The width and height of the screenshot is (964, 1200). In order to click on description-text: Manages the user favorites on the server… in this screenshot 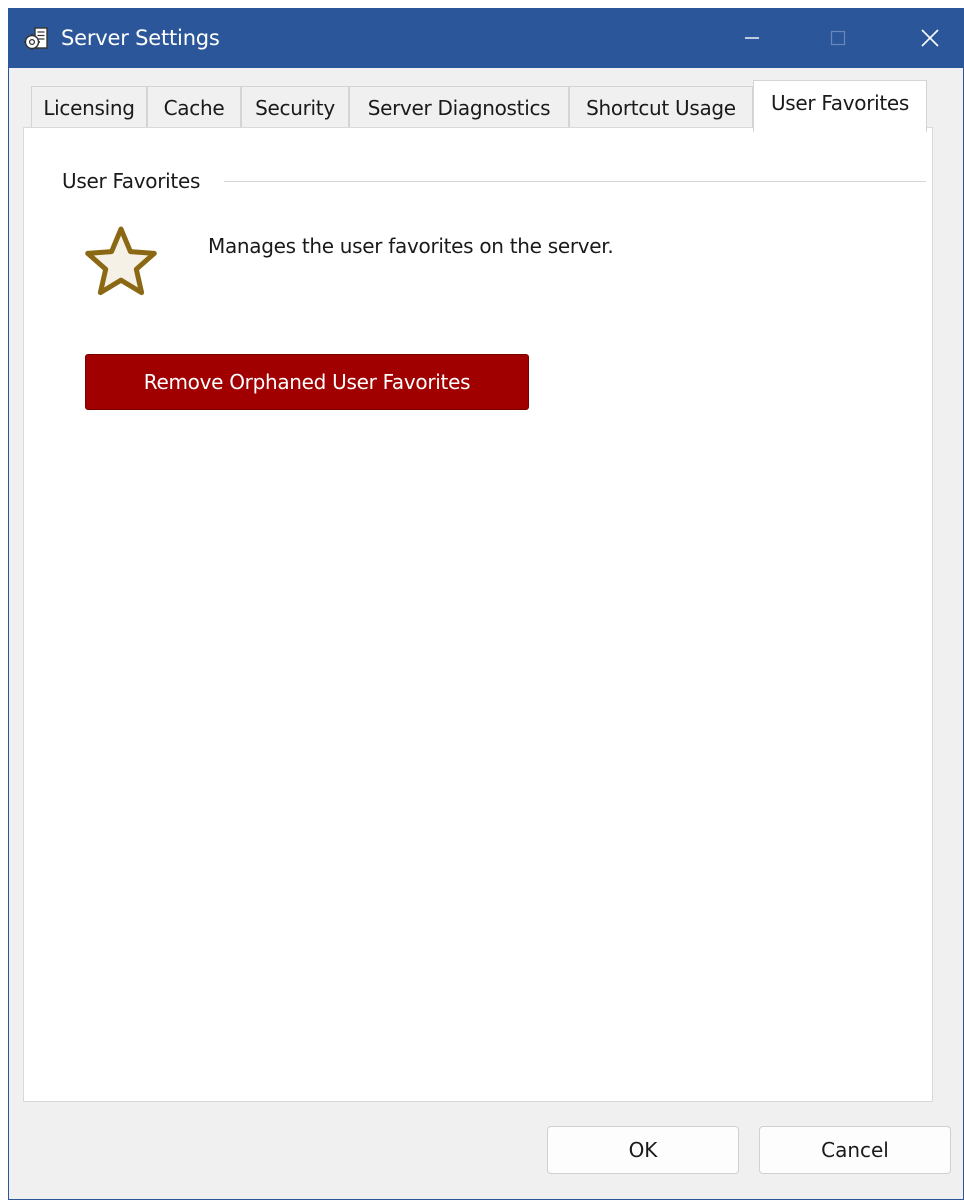, I will do `click(411, 246)`.